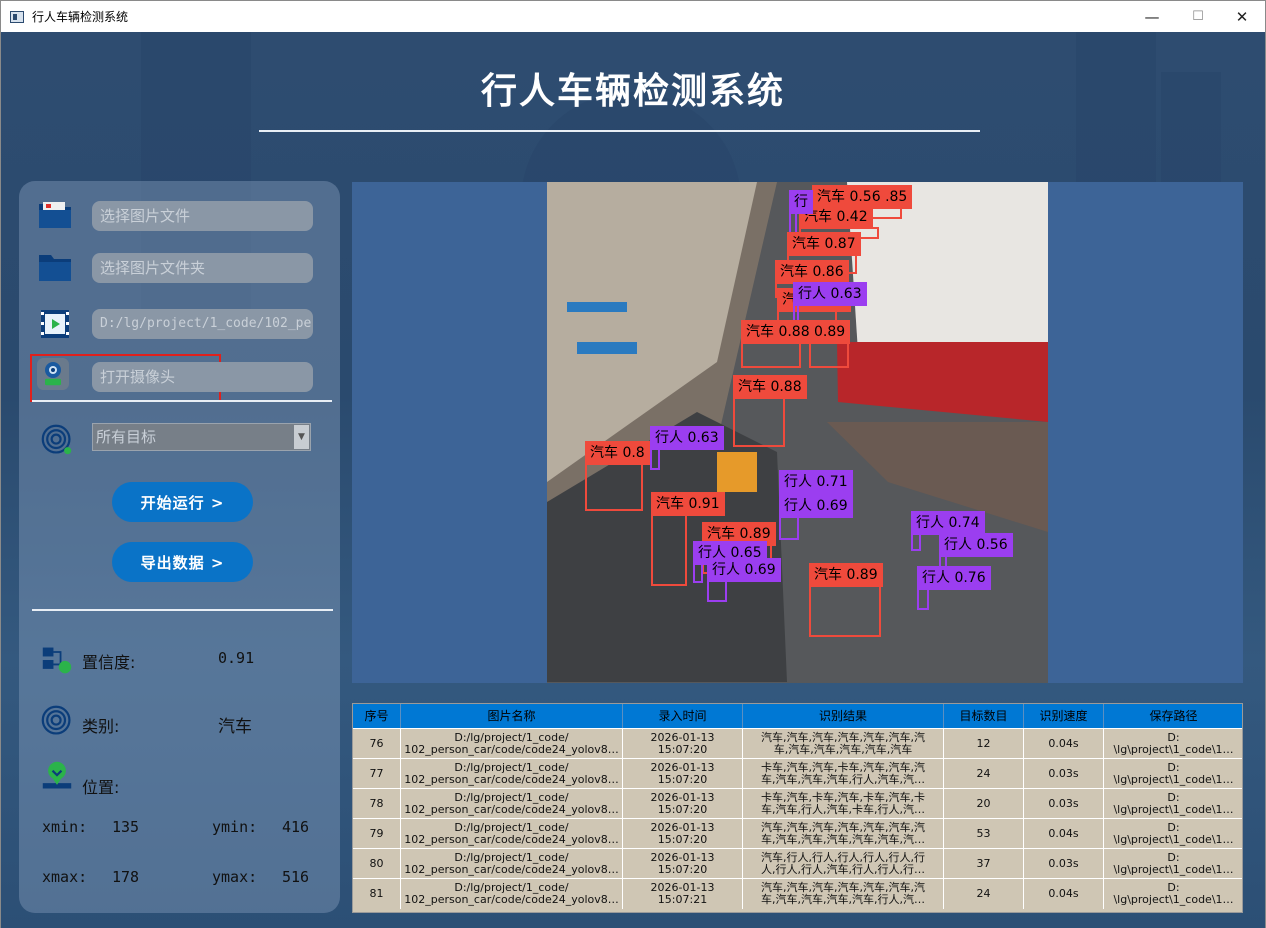 The image size is (1266, 928). Describe the element at coordinates (619, 131) in the screenshot. I see `title-divider` at that location.